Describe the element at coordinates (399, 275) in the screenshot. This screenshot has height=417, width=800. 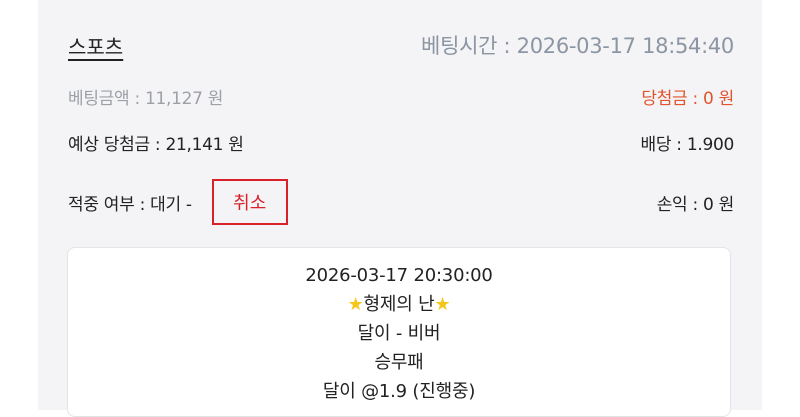
I see `match-time: 2026-03-17 20:30:00` at that location.